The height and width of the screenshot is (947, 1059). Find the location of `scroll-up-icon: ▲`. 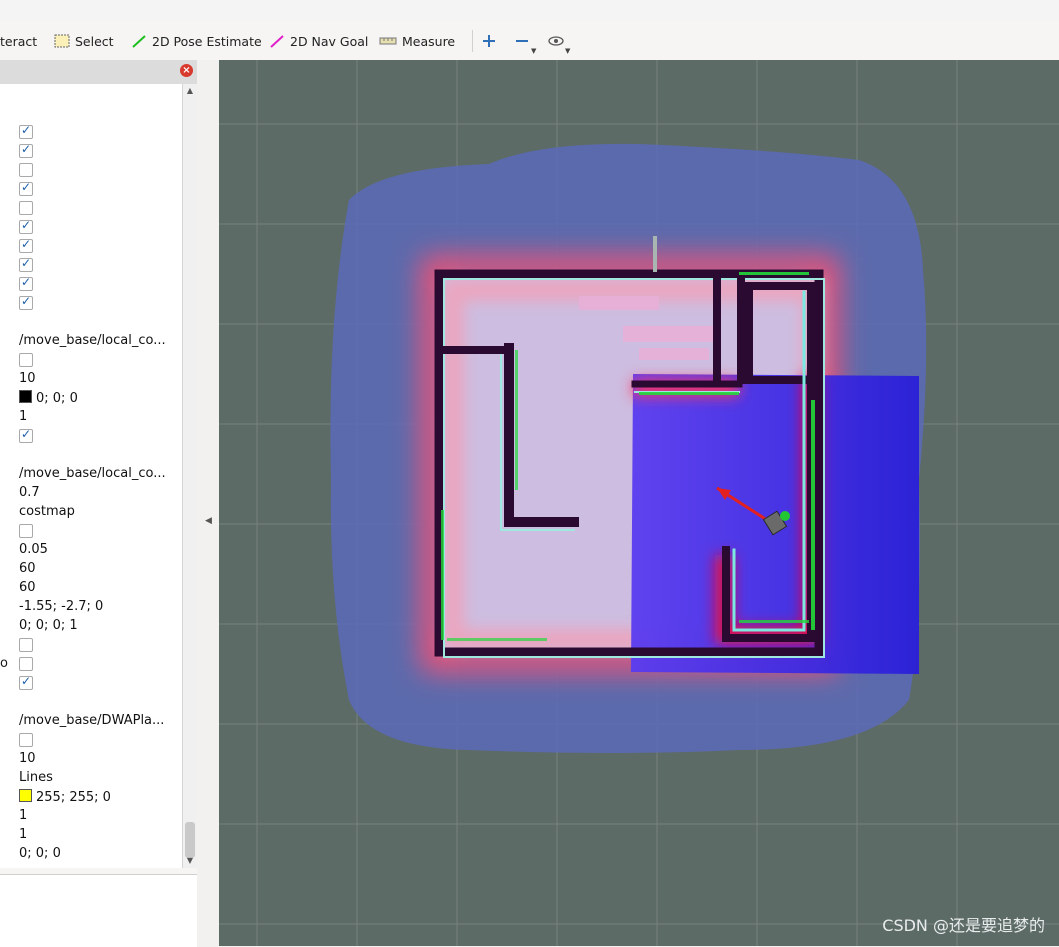

scroll-up-icon: ▲ is located at coordinates (190, 91).